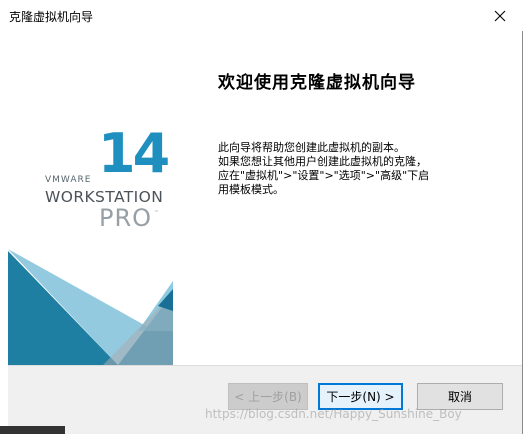 This screenshot has height=434, width=524. Describe the element at coordinates (317, 83) in the screenshot. I see `page-heading: 欢迎使用克隆虚拟机向导` at that location.